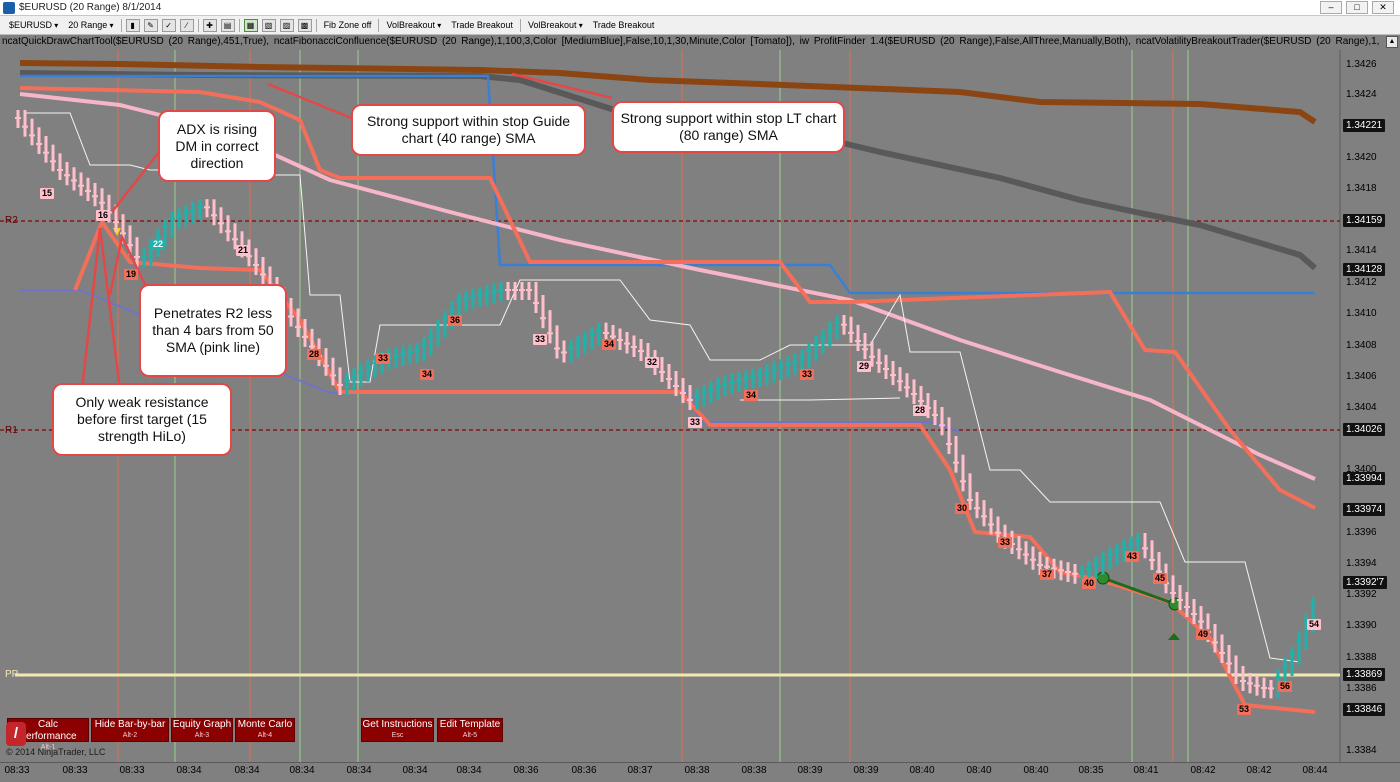 The width and height of the screenshot is (1400, 782). Describe the element at coordinates (268, 25) in the screenshot. I see `indicators-icon: ▧` at that location.